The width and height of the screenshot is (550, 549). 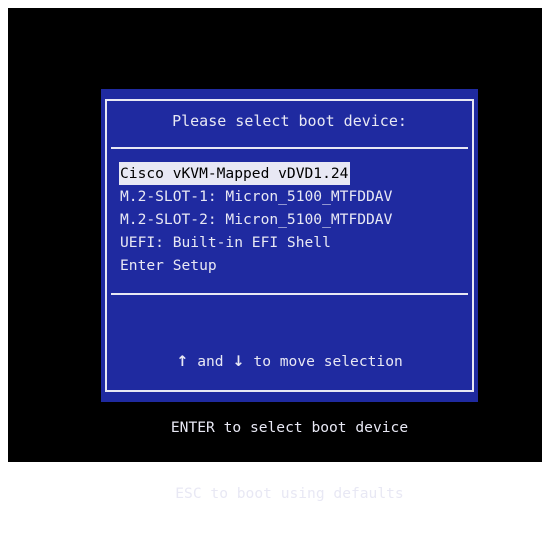 I want to click on help-divider, so click(x=289, y=294).